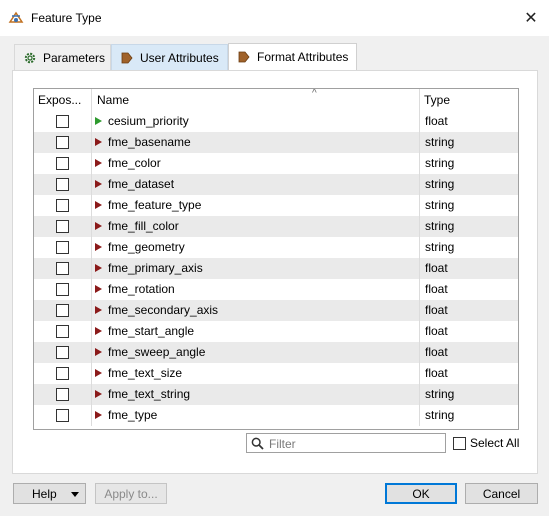  What do you see at coordinates (495, 443) in the screenshot?
I see `select-all-label: Select All` at bounding box center [495, 443].